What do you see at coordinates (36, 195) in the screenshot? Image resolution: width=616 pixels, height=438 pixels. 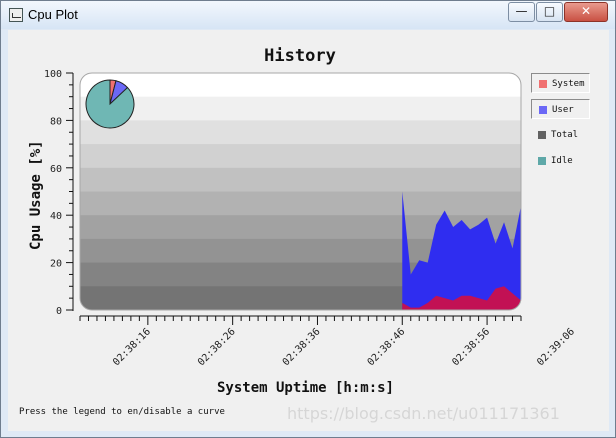 I see `y-axis-label: Cpu Usage [%]` at bounding box center [36, 195].